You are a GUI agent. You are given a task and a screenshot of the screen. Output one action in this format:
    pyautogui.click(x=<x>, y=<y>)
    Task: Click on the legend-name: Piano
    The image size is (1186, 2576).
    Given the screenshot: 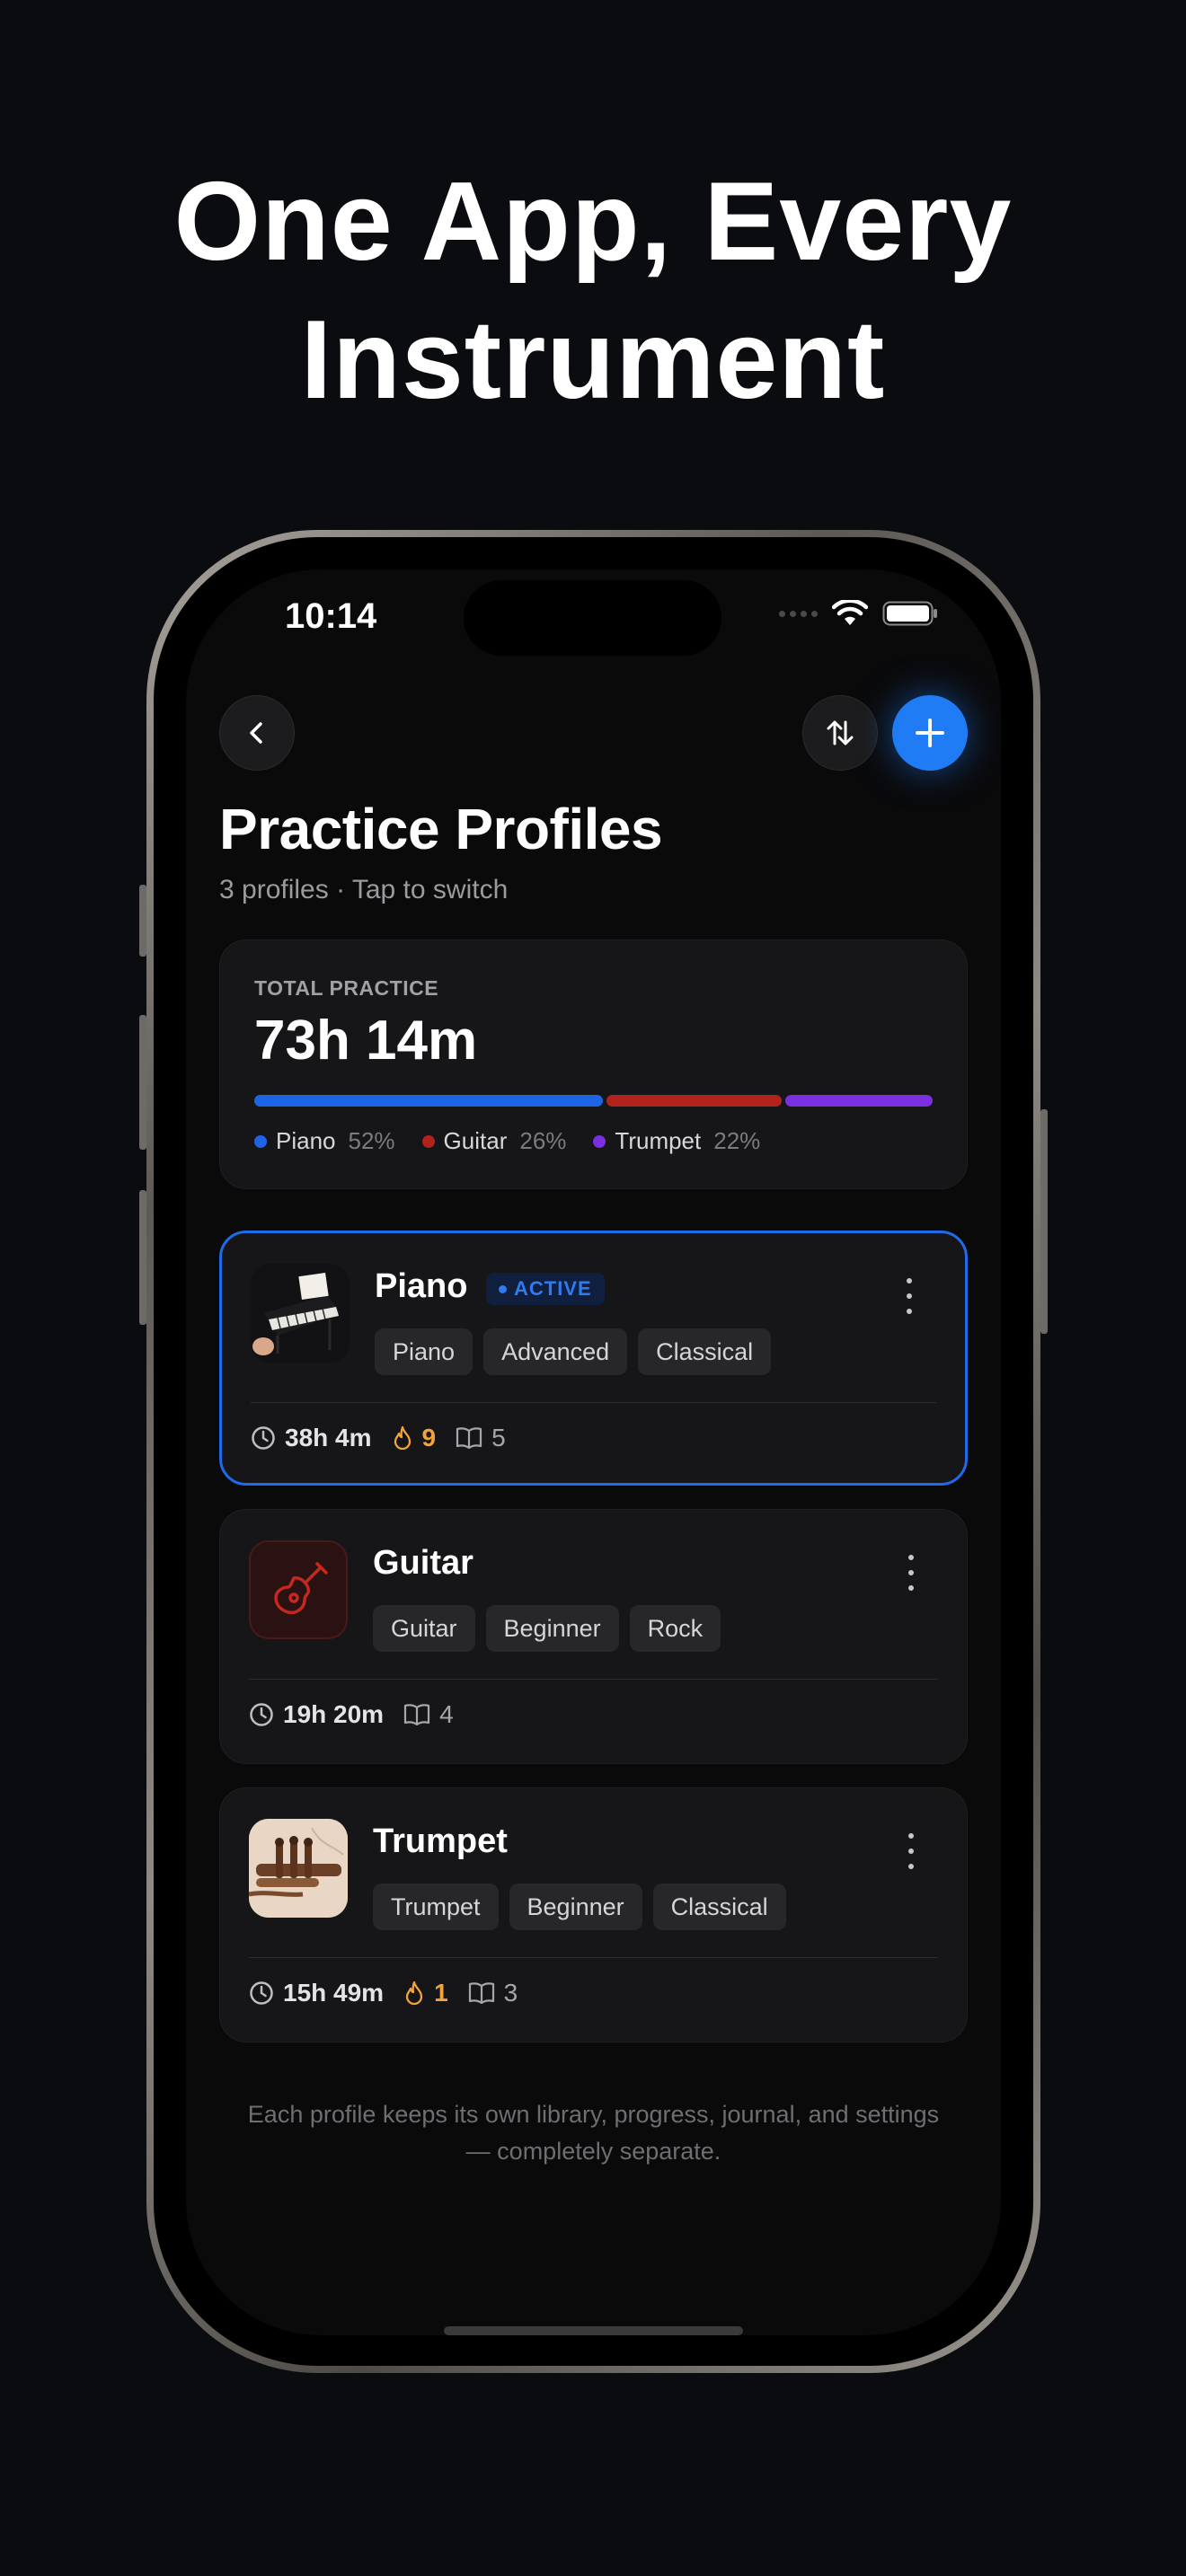 What is the action you would take?
    pyautogui.click(x=306, y=1140)
    